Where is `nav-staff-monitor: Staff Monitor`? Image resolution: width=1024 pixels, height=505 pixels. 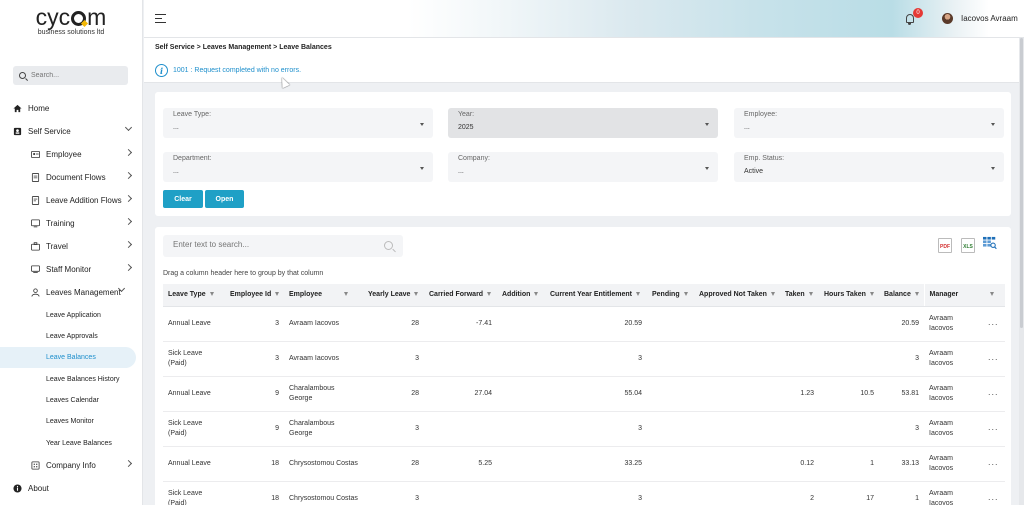 nav-staff-monitor: Staff Monitor is located at coordinates (86, 269).